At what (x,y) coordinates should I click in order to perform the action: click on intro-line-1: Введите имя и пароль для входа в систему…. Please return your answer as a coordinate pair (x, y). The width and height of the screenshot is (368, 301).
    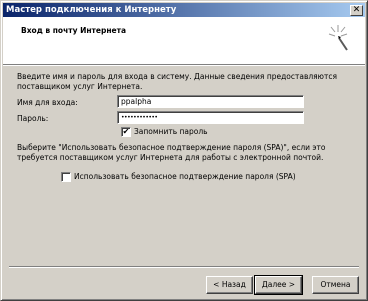
    Looking at the image, I should click on (177, 76).